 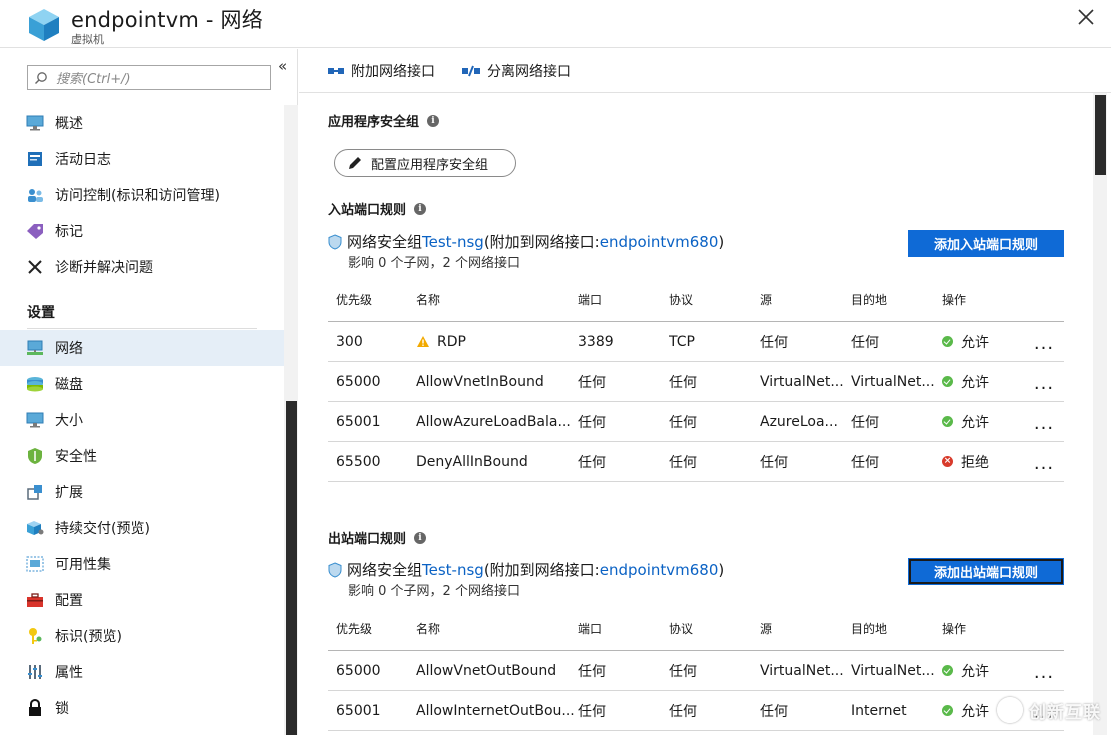 I want to click on outbound-nsg-line: 网络安全组 Test-nsg (附加到网络接口: endpointvm680 ), so click(x=526, y=569).